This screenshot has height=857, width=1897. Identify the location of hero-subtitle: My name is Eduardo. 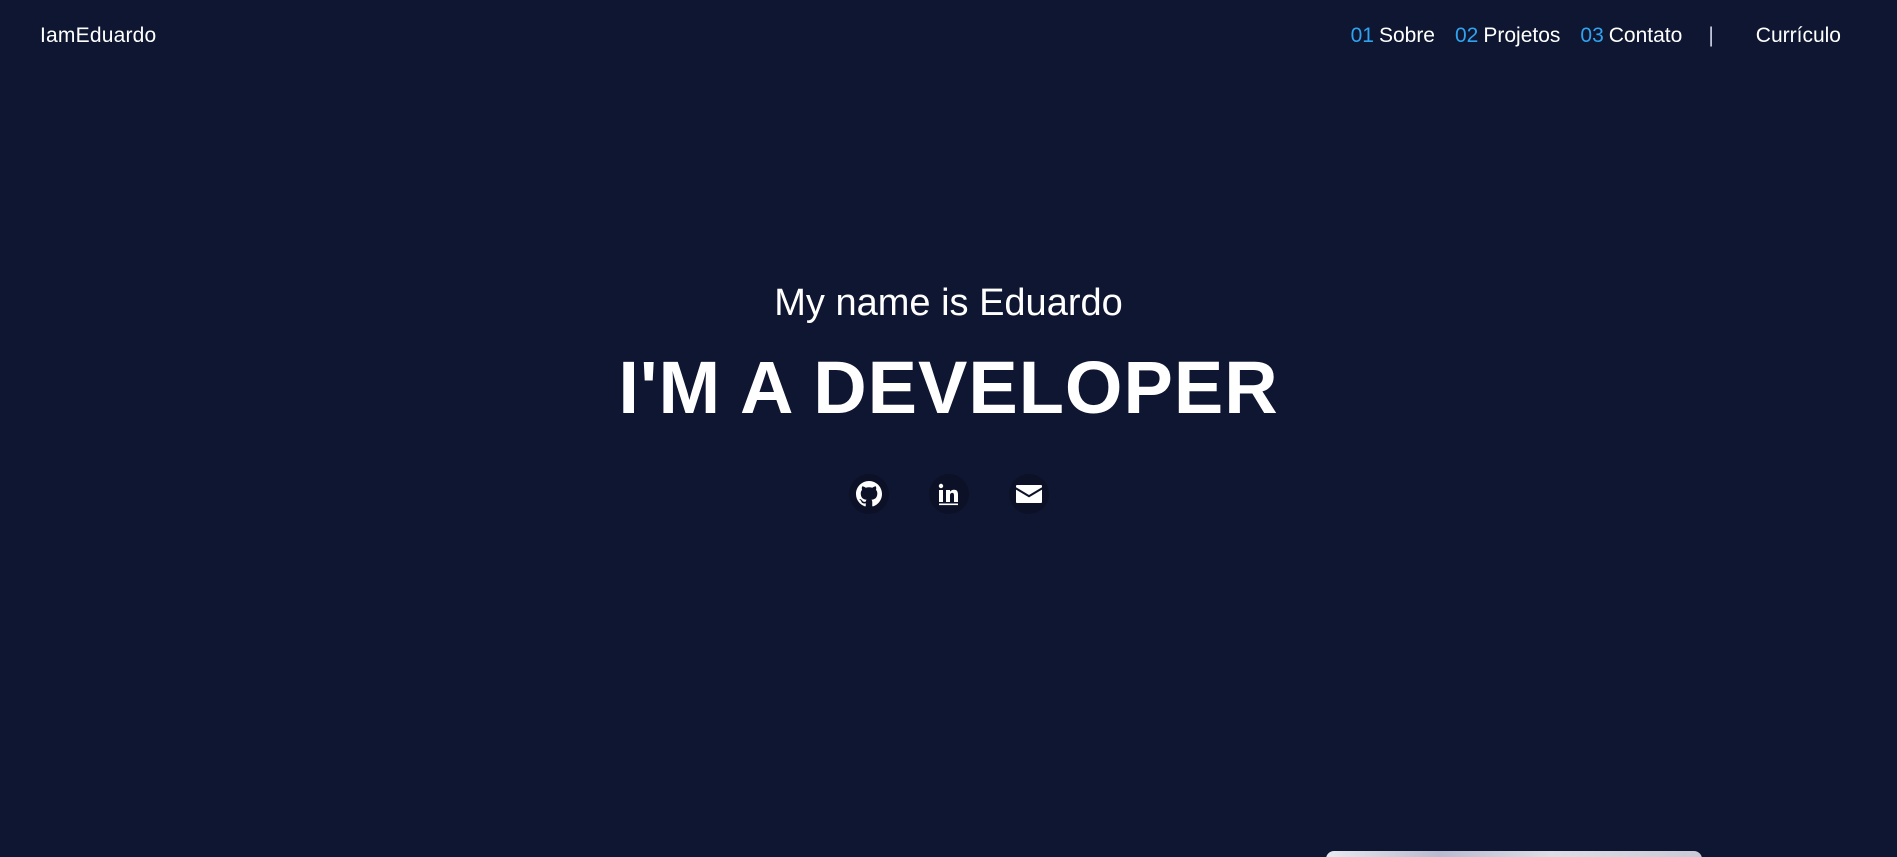
(948, 303).